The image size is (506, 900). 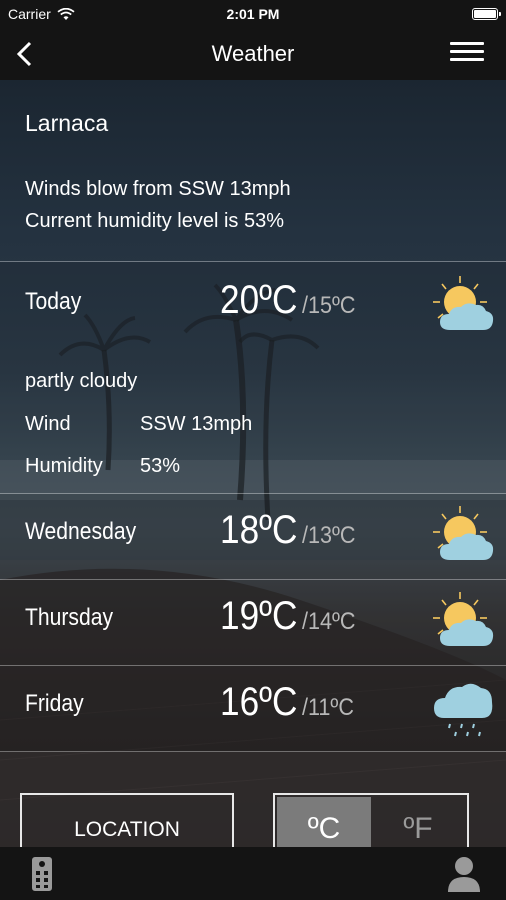 I want to click on location-button: LOCATION, so click(x=127, y=823).